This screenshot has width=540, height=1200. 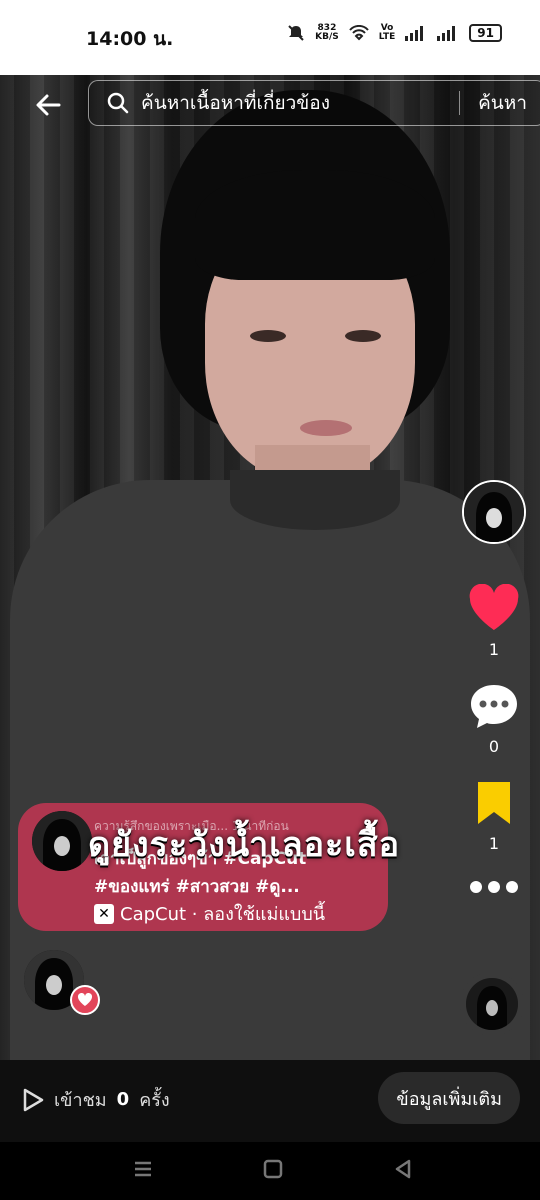 I want to click on bookmark-icon, so click(x=494, y=803).